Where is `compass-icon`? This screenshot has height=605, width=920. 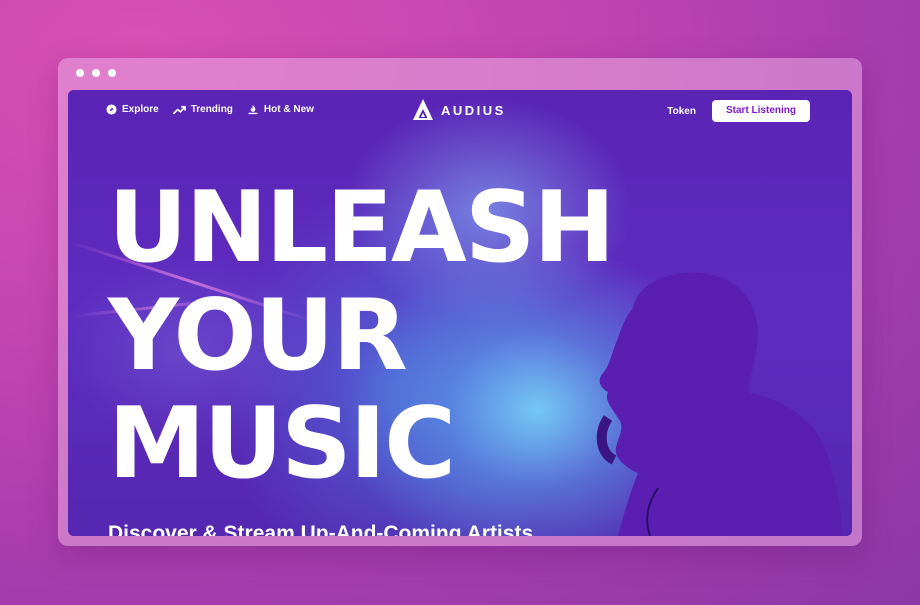
compass-icon is located at coordinates (111, 109).